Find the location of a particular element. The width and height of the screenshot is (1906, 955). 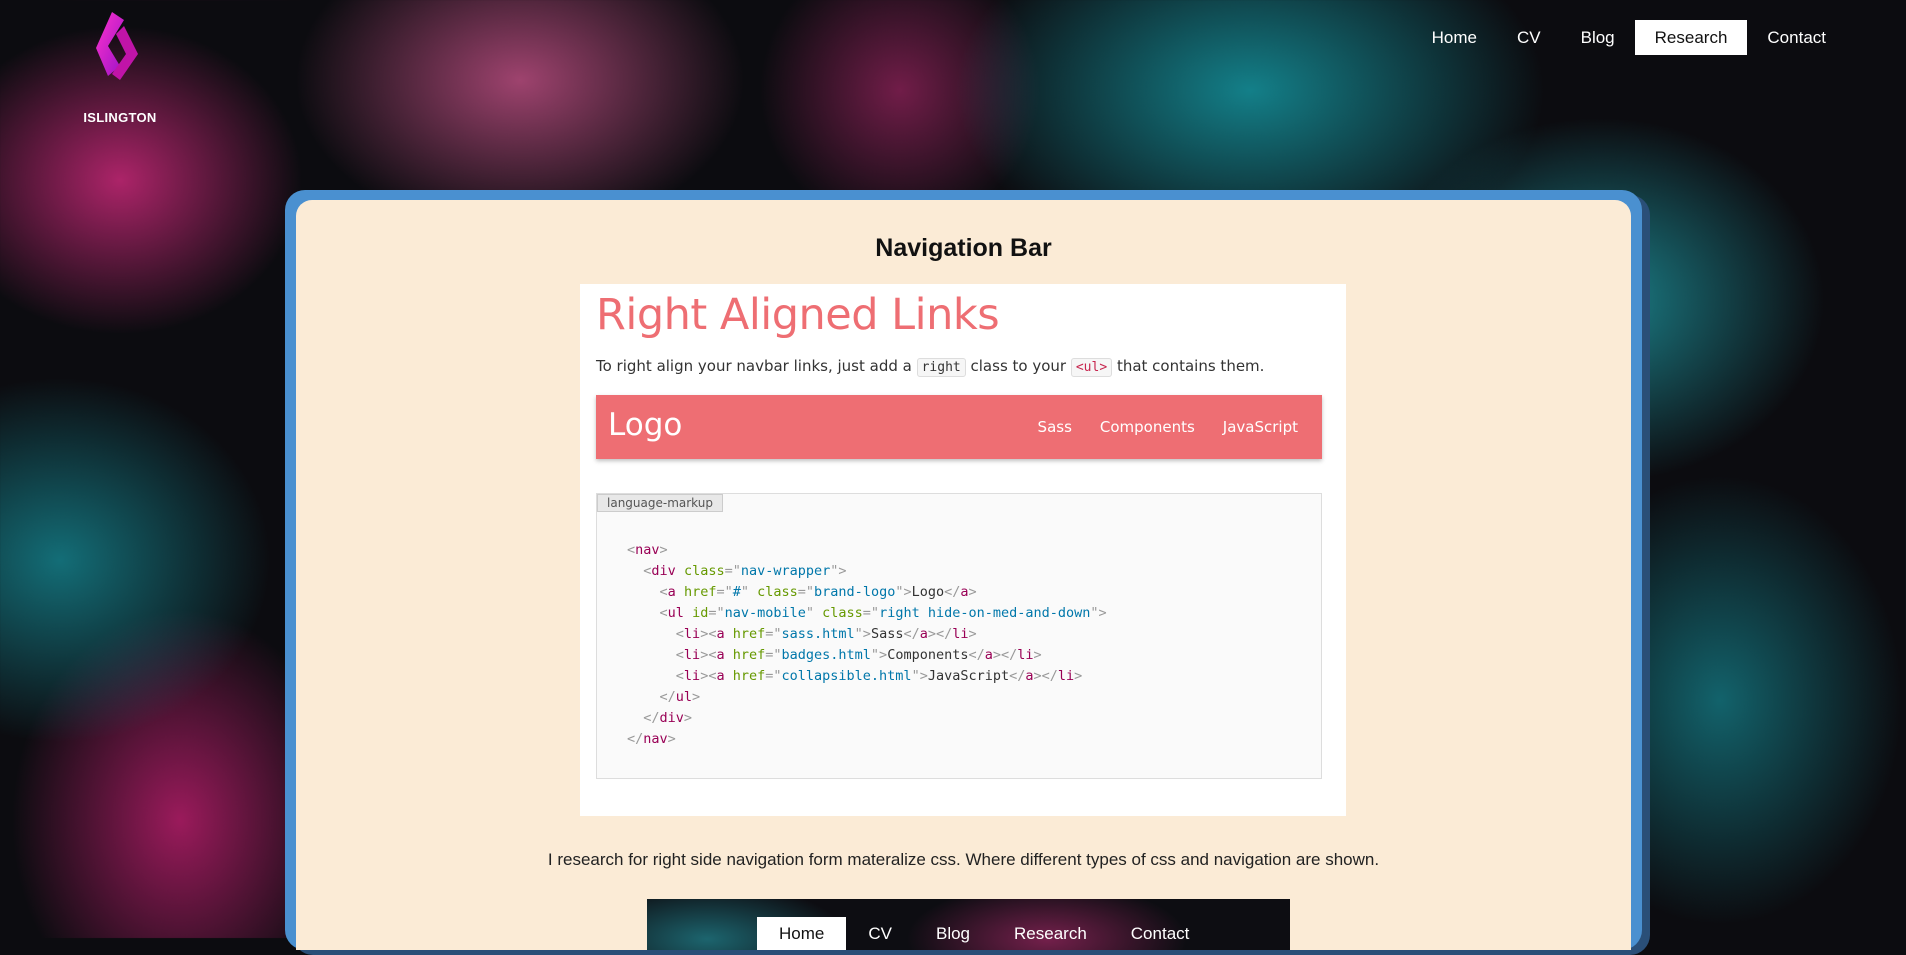

nav-home: Home is located at coordinates (1454, 37).